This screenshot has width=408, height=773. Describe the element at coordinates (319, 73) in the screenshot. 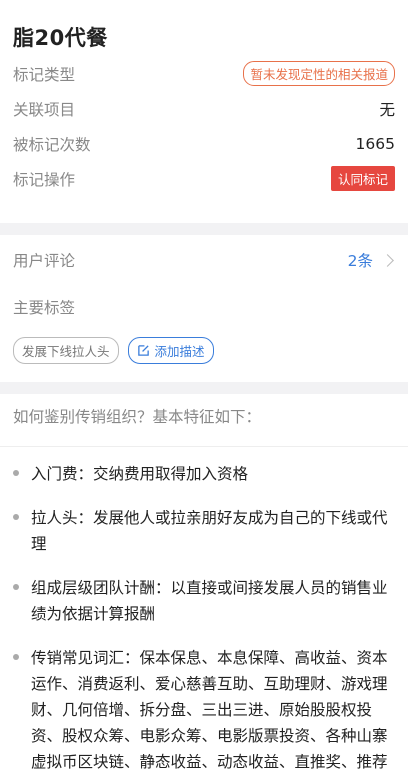

I see `mark-type-badge: 暂未发现定性的相关报道` at that location.